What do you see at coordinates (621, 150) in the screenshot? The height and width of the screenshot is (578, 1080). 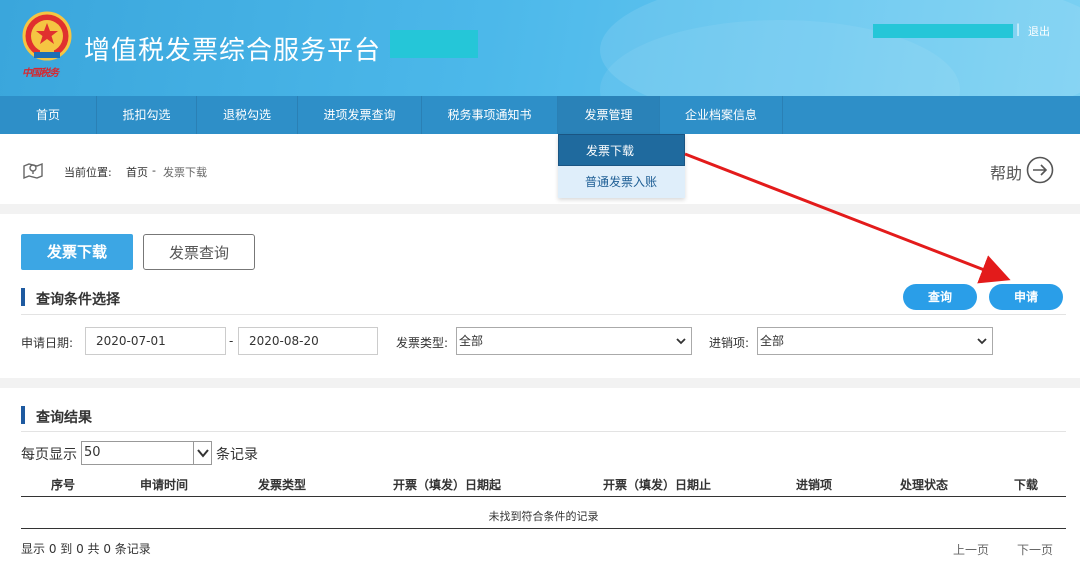 I see `dropdown-item-invoice-download: 发票下载` at bounding box center [621, 150].